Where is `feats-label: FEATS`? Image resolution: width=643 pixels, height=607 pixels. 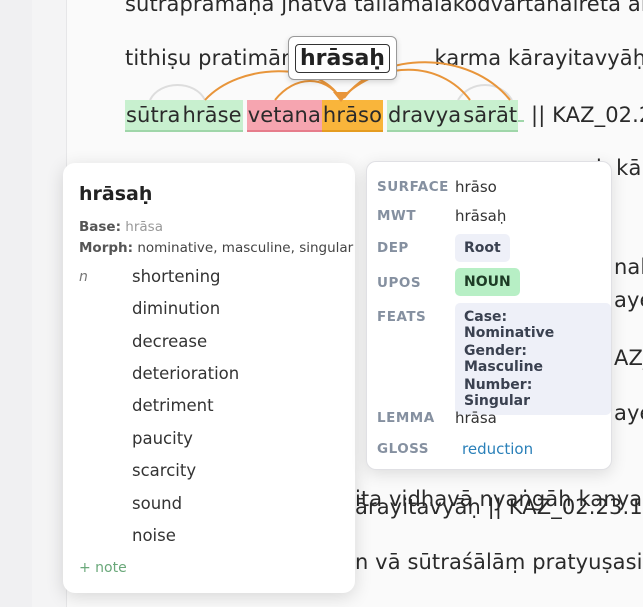
feats-label: FEATS is located at coordinates (402, 317).